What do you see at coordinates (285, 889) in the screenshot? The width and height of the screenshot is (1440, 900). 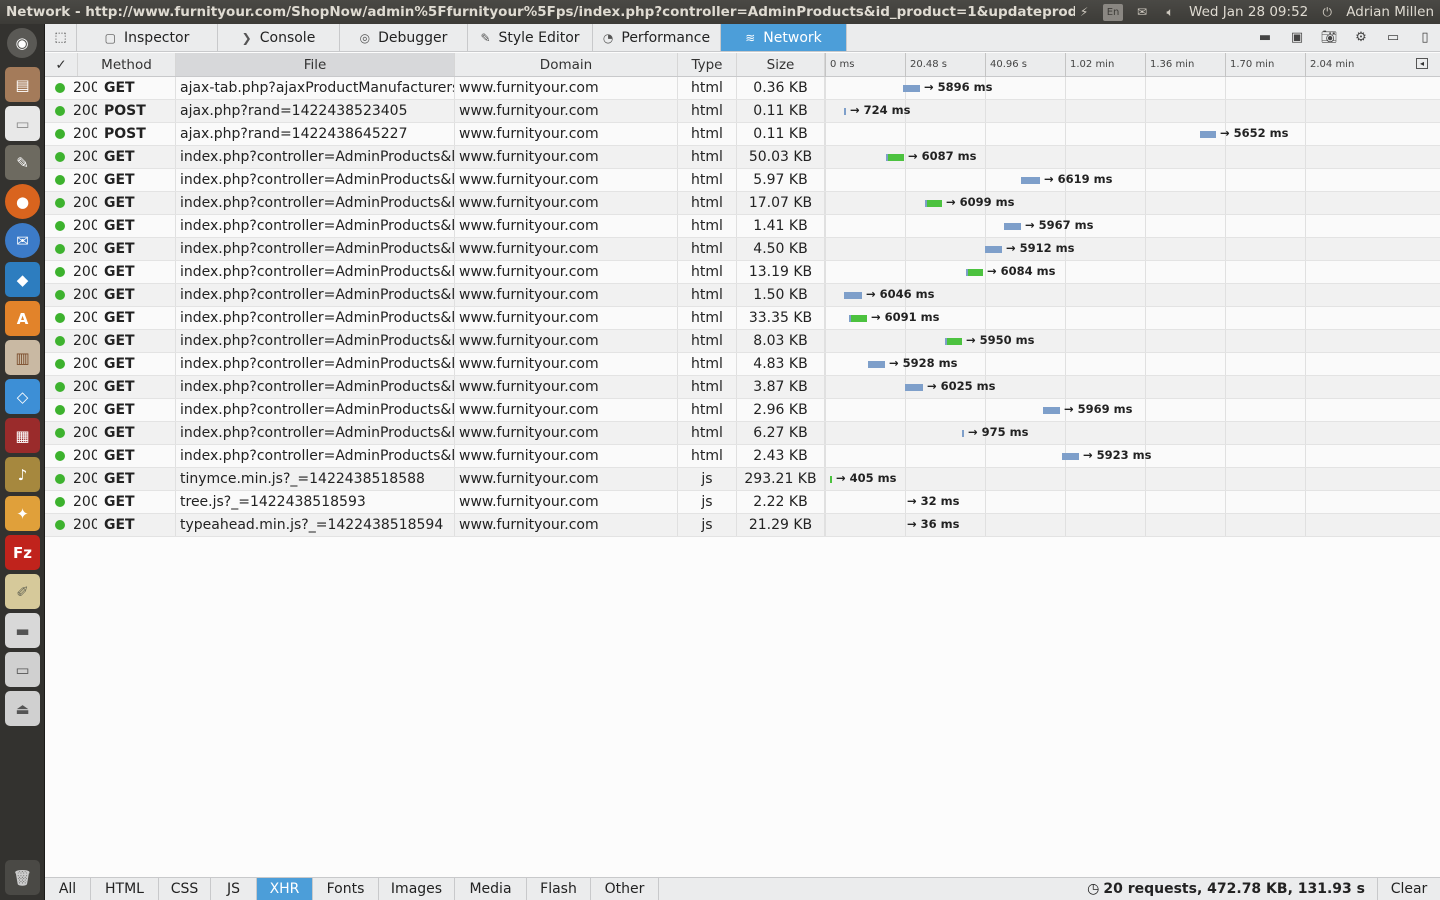 I see `filter-xhr: XHR` at bounding box center [285, 889].